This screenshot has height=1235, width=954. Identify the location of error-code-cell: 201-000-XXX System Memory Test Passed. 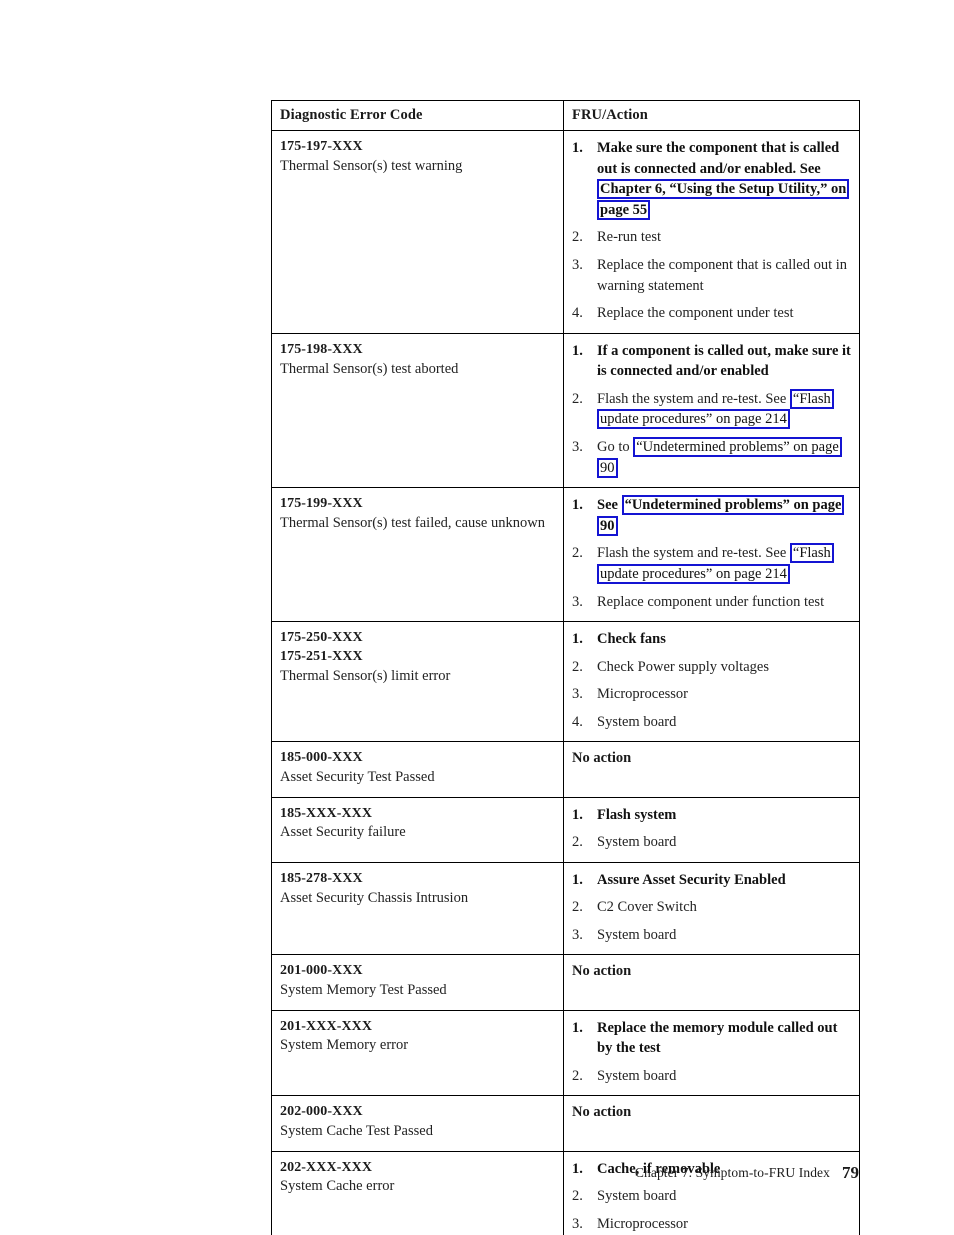
(417, 982).